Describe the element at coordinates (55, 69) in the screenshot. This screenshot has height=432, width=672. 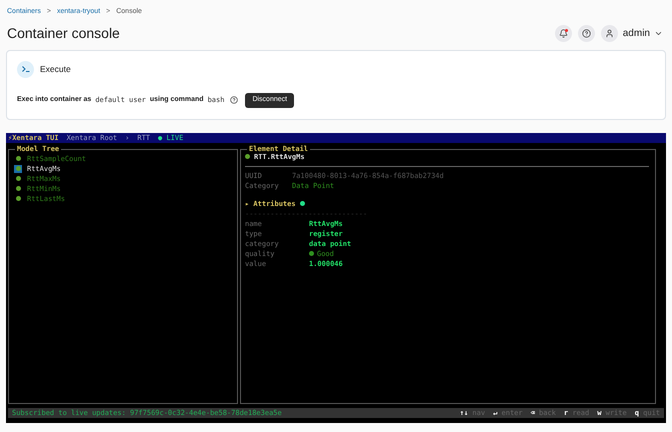
I see `card-title: Execute` at that location.